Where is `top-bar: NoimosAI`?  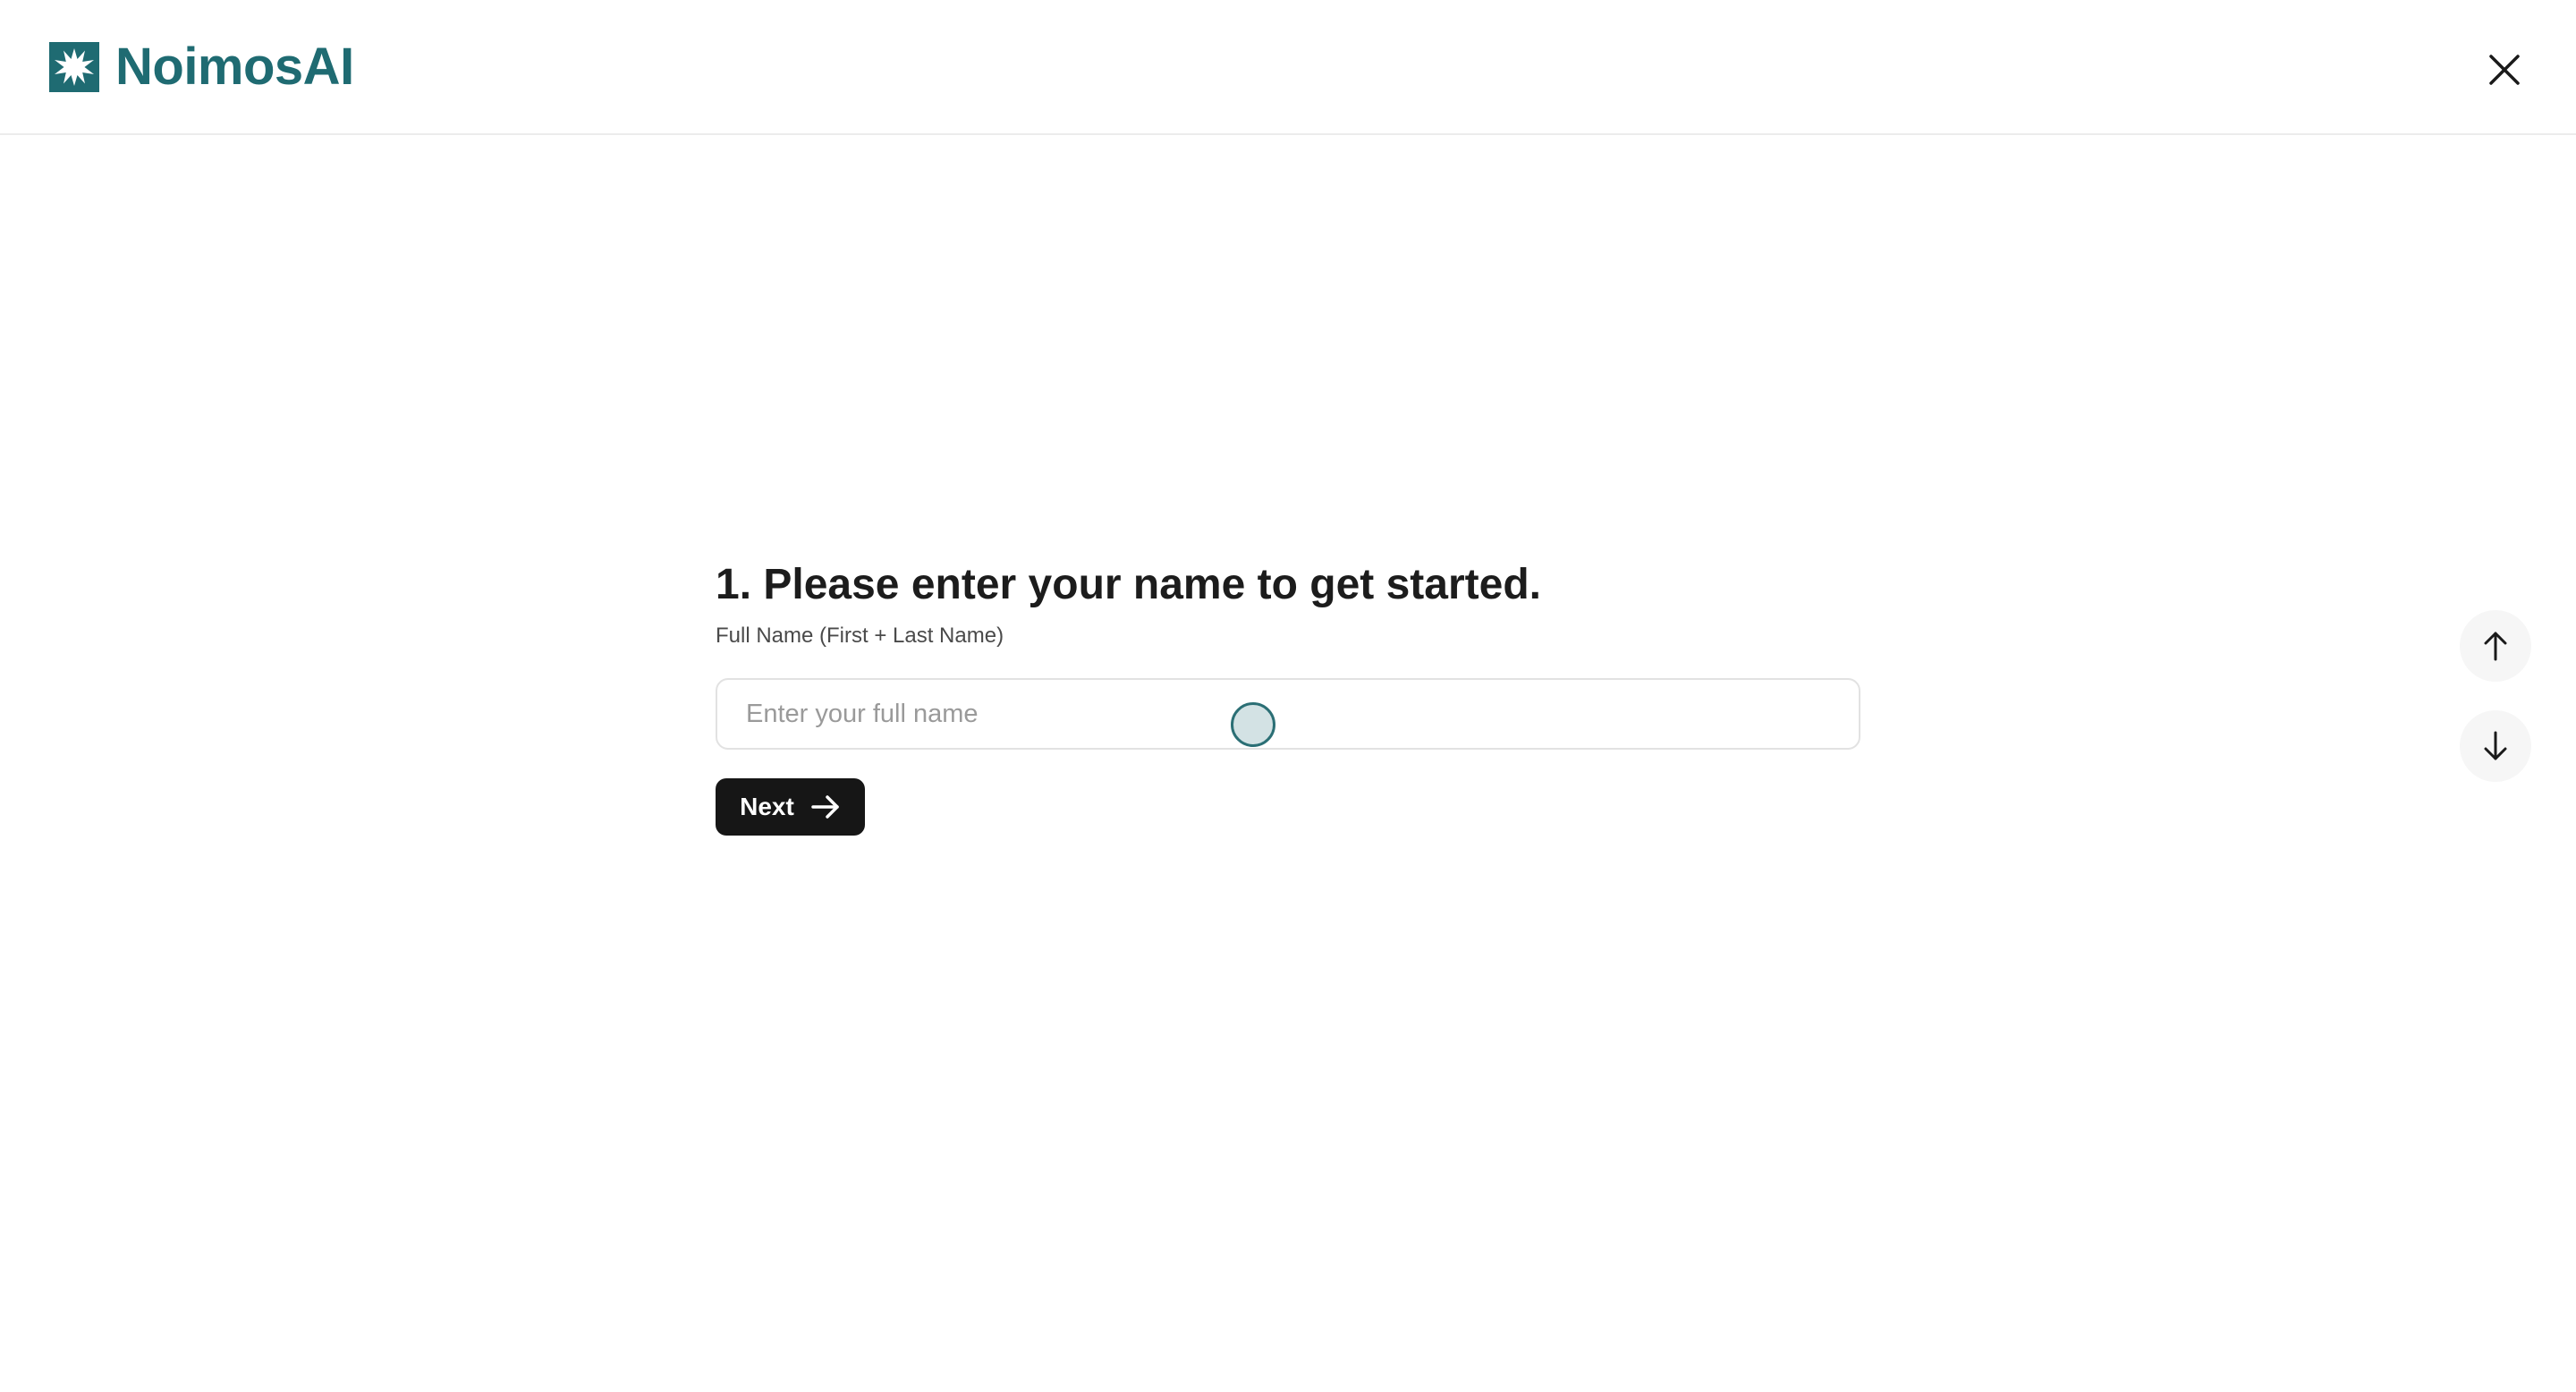
top-bar: NoimosAI is located at coordinates (1288, 67).